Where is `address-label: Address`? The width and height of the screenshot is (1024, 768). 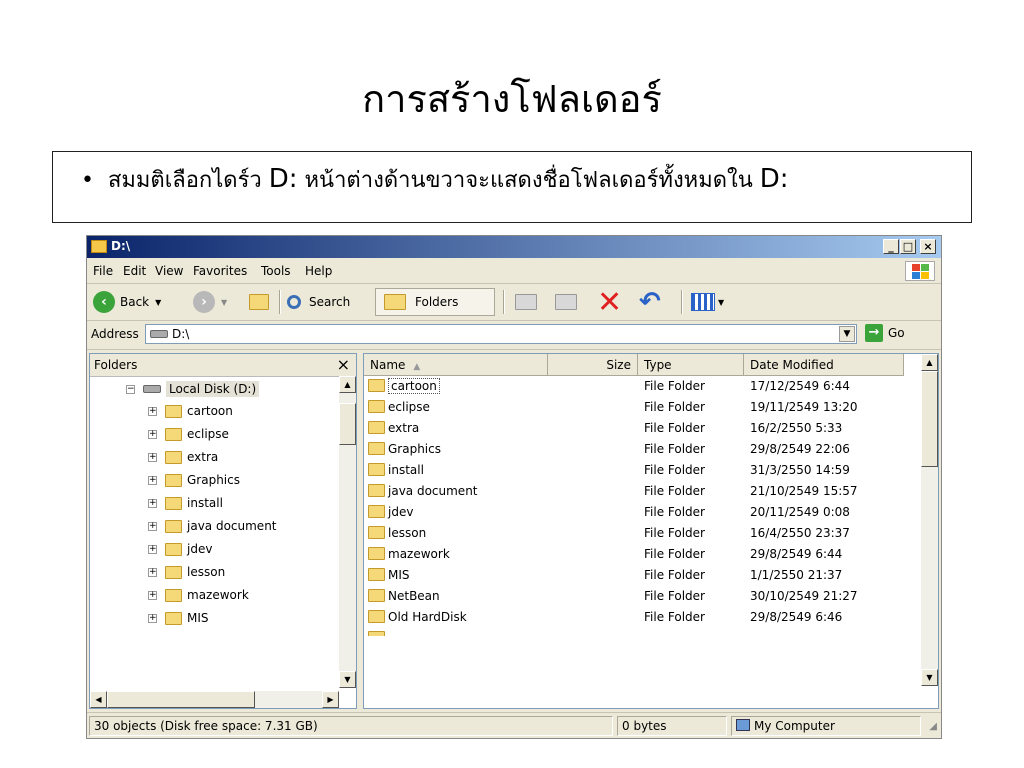 address-label: Address is located at coordinates (115, 334).